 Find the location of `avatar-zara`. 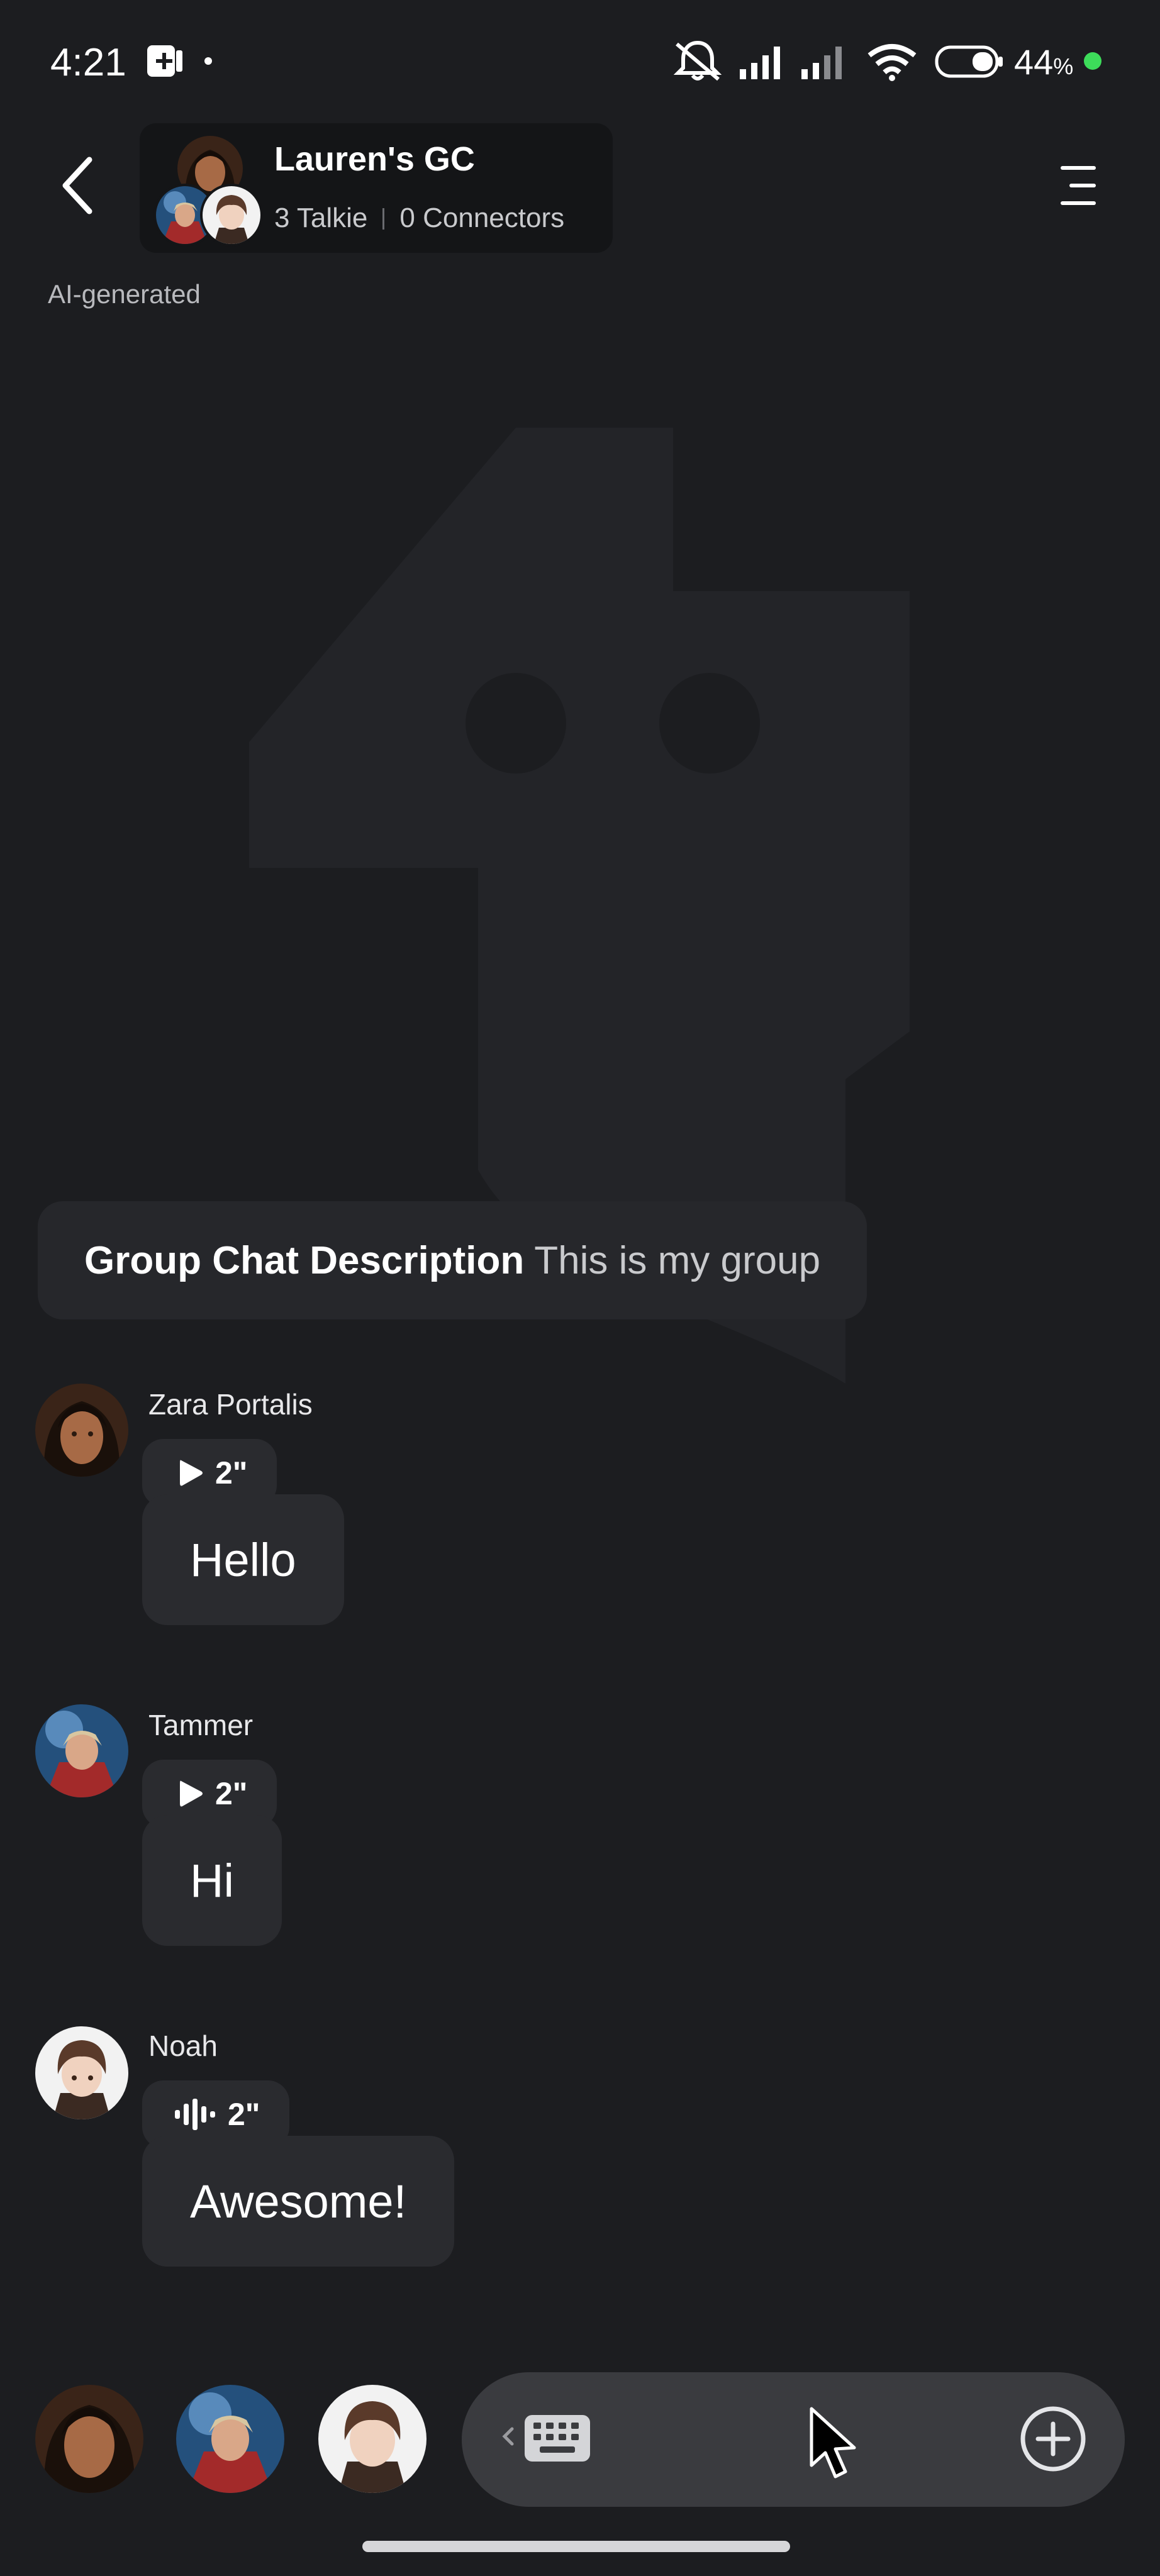

avatar-zara is located at coordinates (81, 1430).